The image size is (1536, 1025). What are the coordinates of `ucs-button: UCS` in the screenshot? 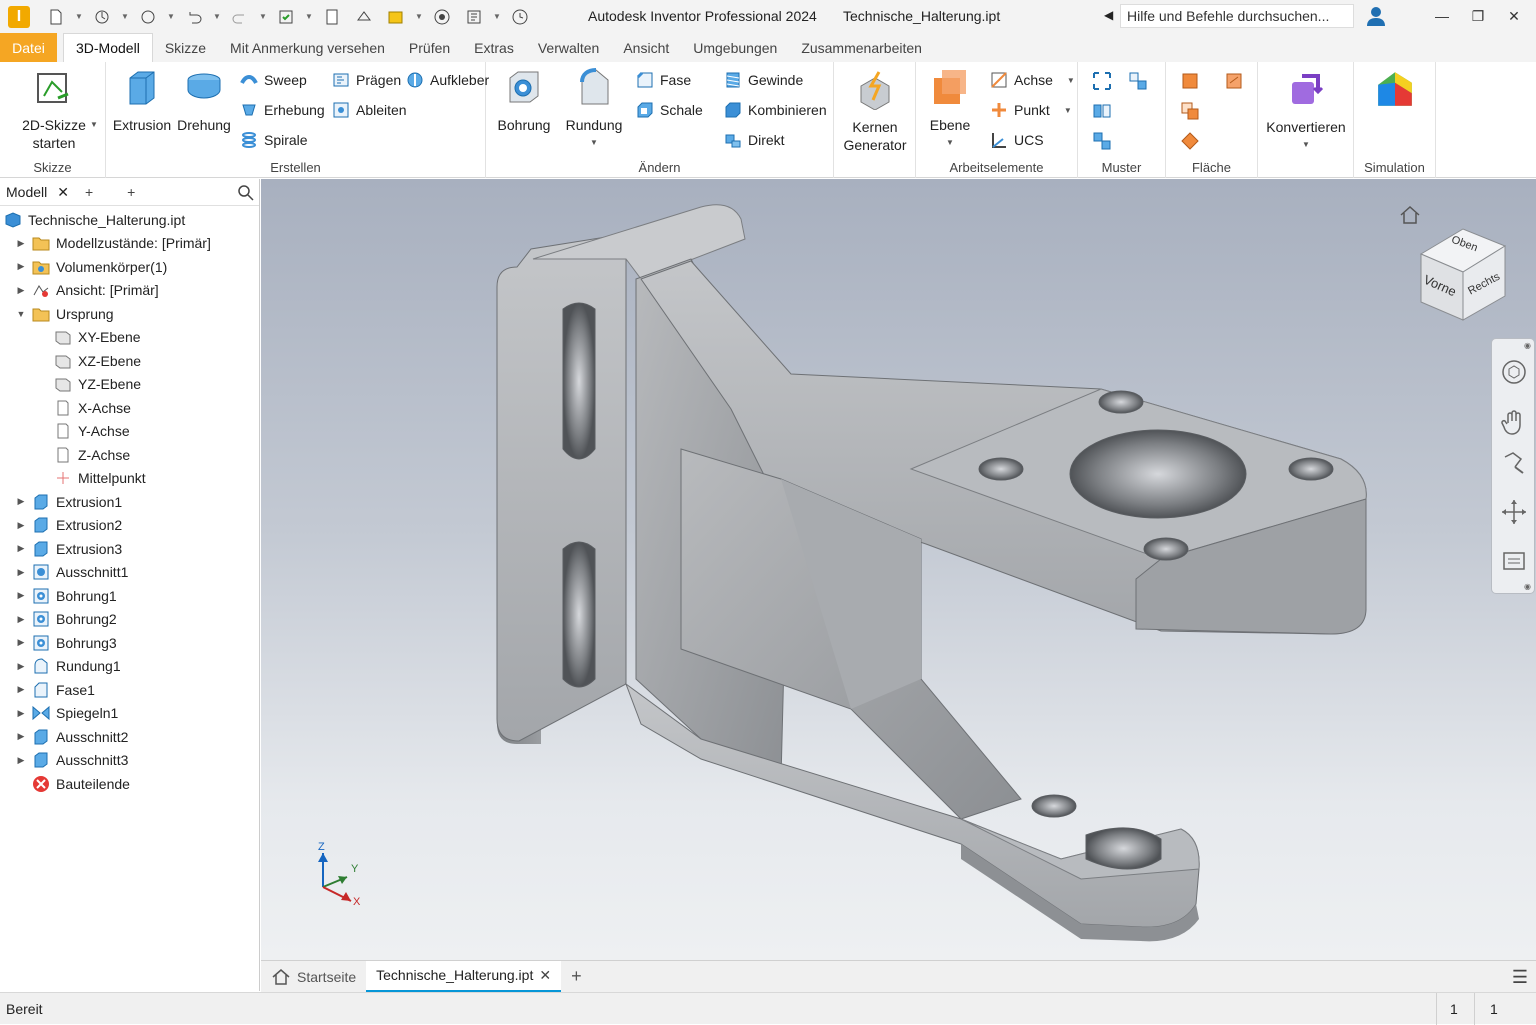 It's located at (1017, 140).